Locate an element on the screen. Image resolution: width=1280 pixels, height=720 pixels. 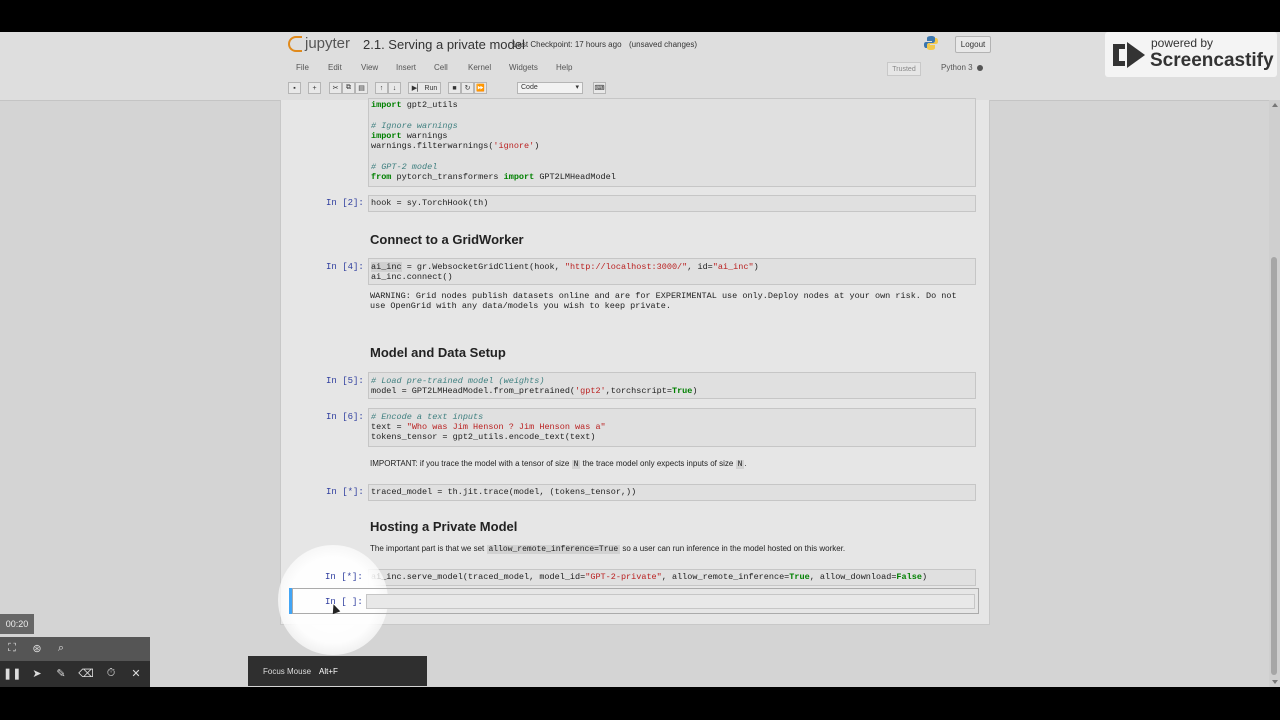
recording-tools-row: ⛶ ⊛ ⌕ is located at coordinates (75, 649).